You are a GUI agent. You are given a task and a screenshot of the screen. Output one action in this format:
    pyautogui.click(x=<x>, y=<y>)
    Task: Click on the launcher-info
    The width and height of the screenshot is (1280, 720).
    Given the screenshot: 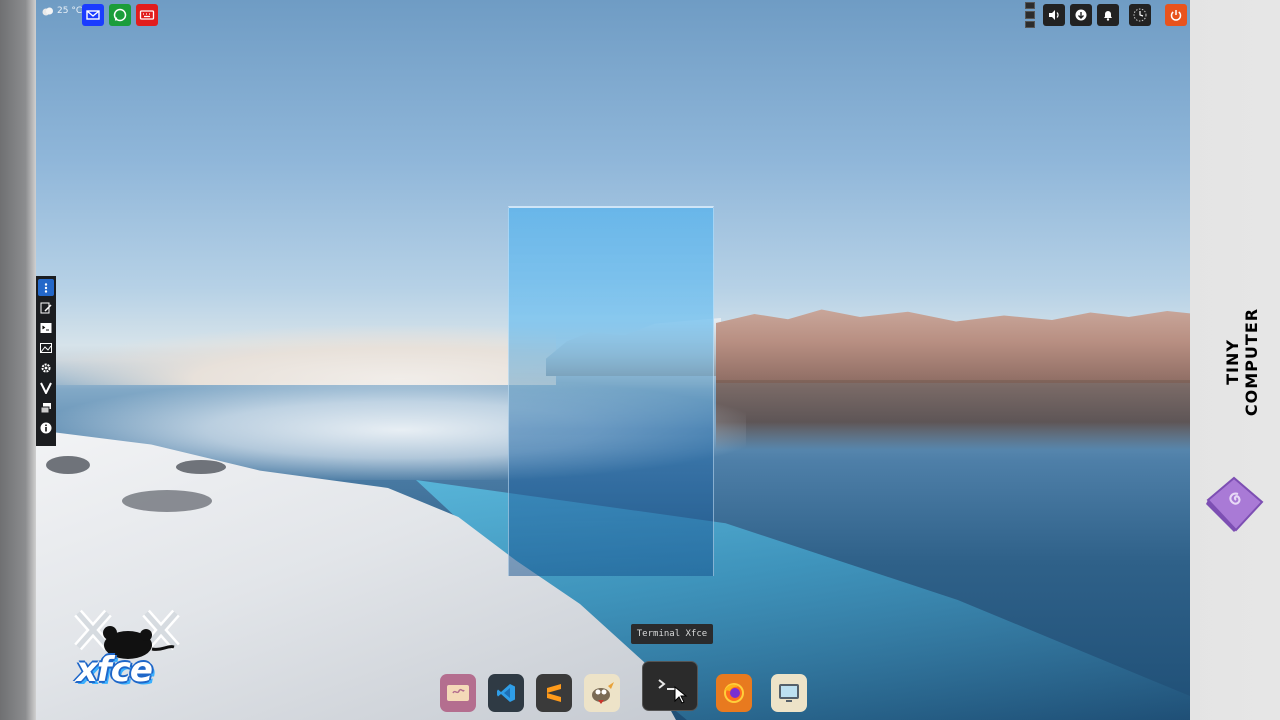 What is the action you would take?
    pyautogui.click(x=46, y=427)
    